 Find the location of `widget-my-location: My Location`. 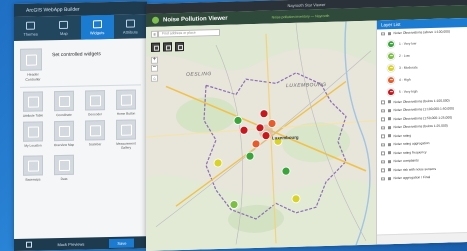

widget-my-location: My Location is located at coordinates (33, 136).